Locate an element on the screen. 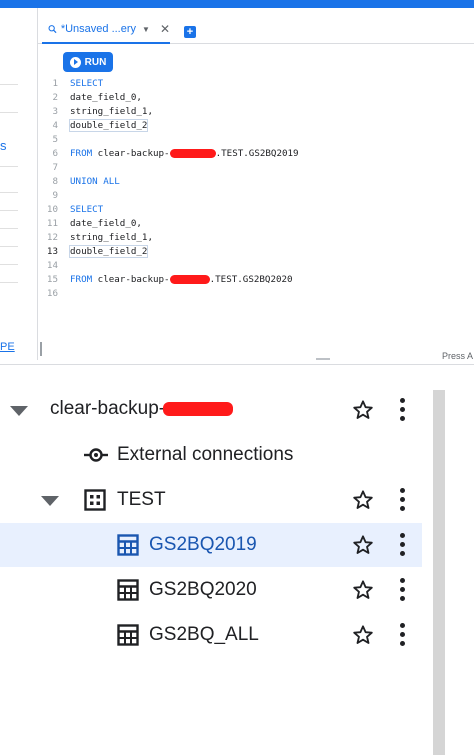  tree-row-table: GS2BQ_ALL is located at coordinates (211, 635).